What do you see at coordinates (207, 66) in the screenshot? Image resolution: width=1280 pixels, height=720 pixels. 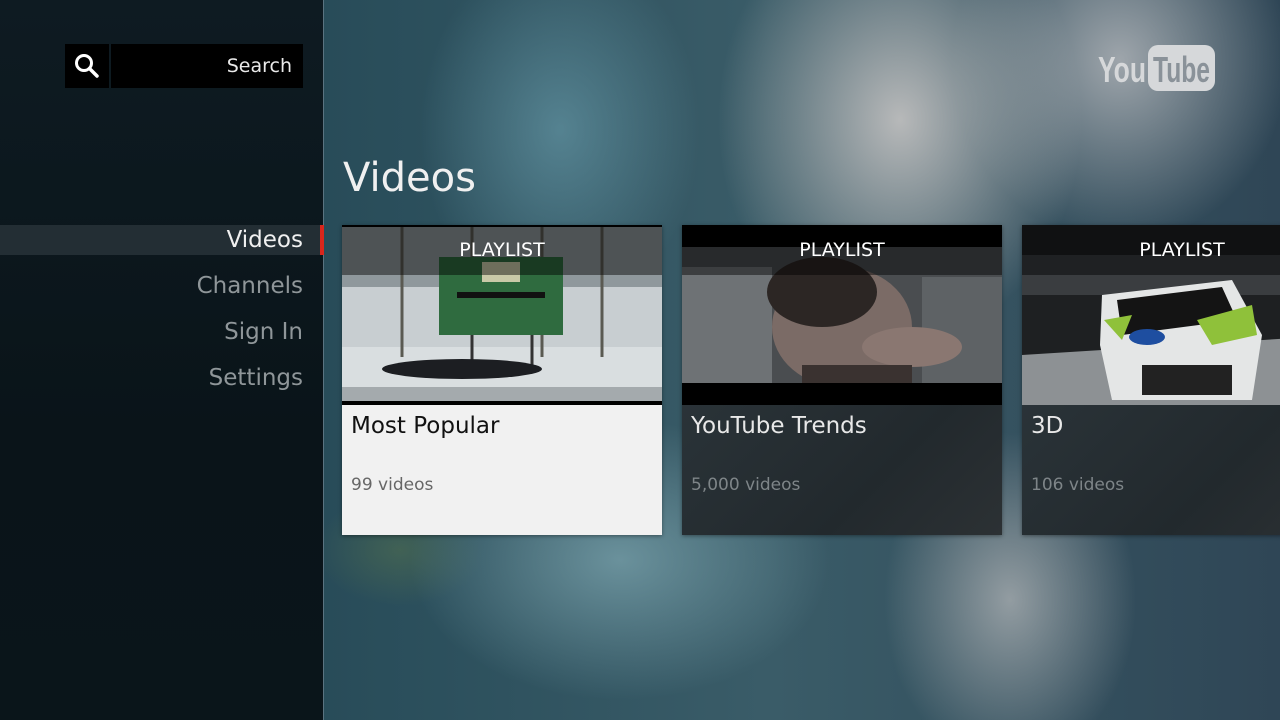 I see `search-input: Search` at bounding box center [207, 66].